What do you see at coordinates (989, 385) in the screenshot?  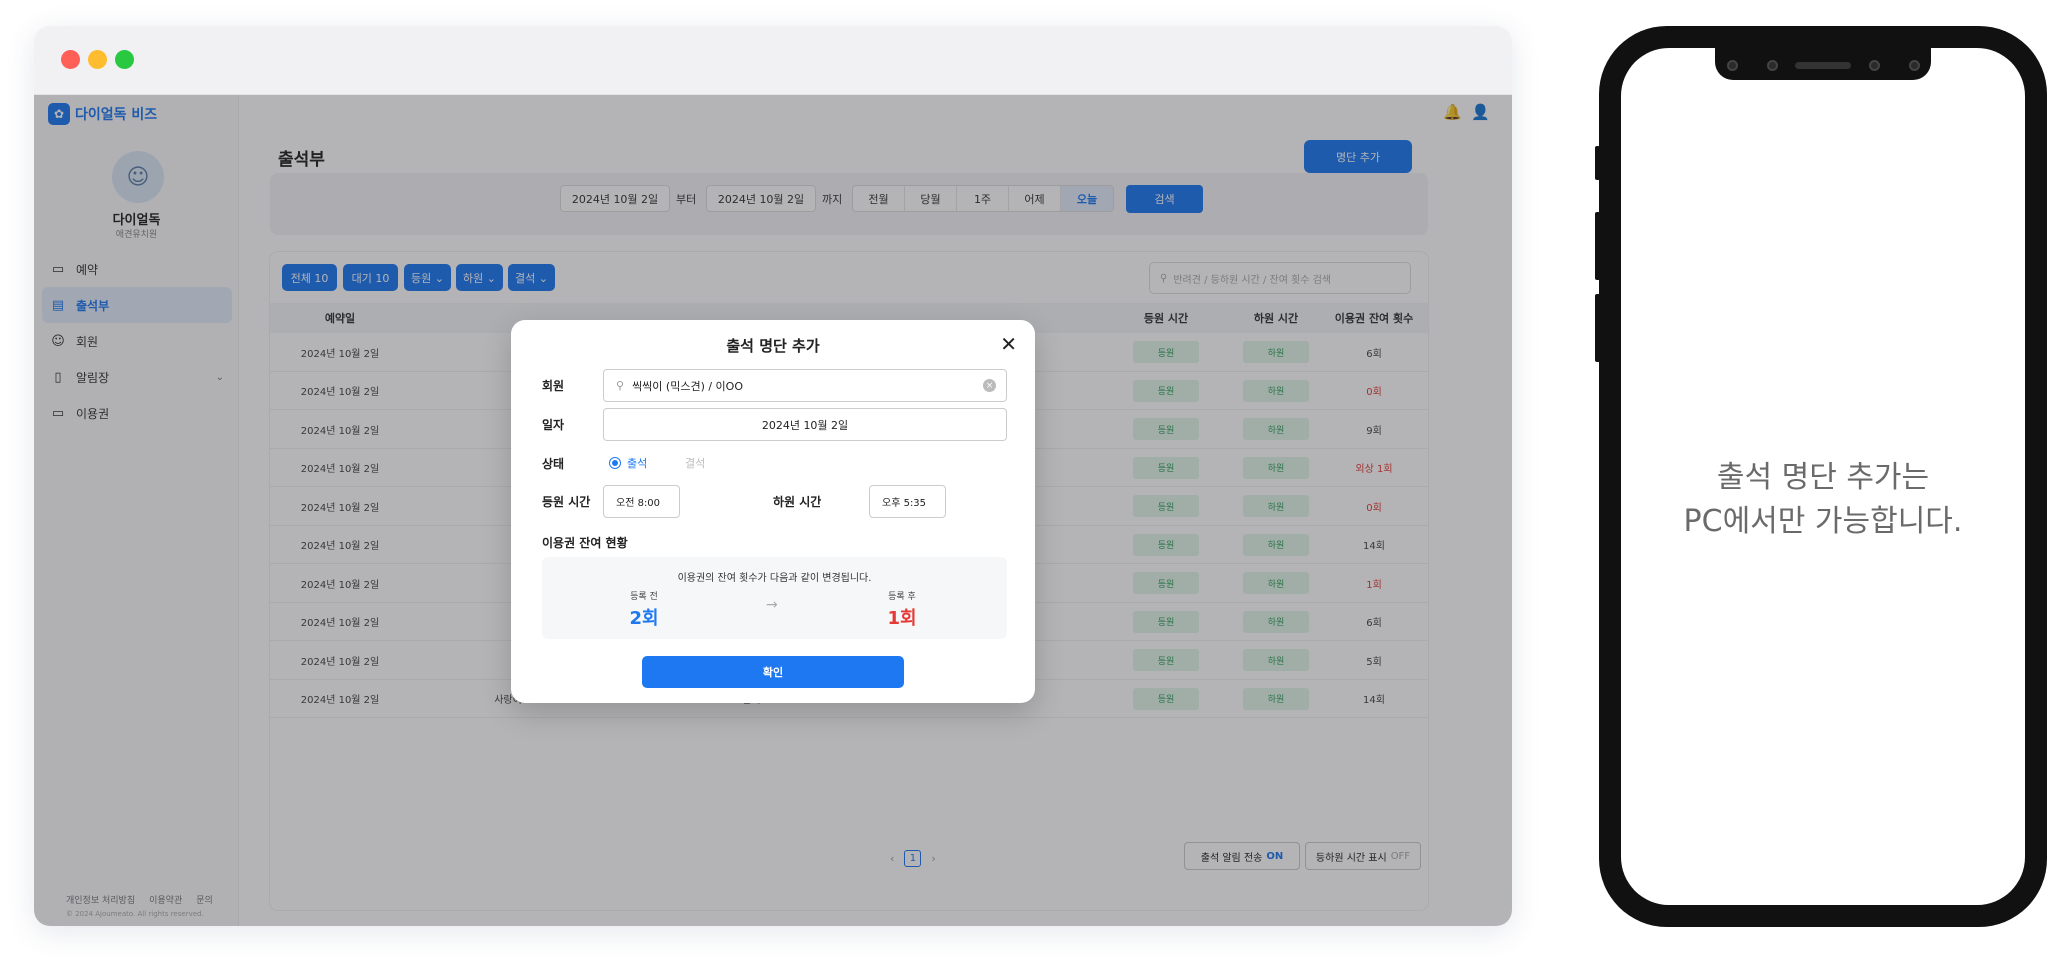 I see `clear-icon: ×` at bounding box center [989, 385].